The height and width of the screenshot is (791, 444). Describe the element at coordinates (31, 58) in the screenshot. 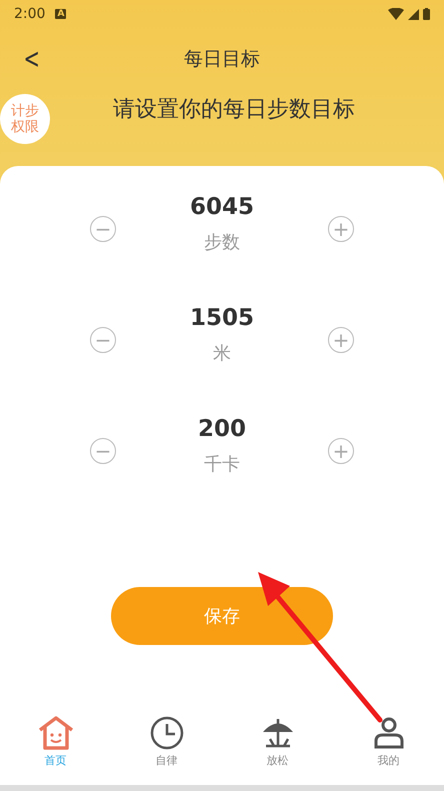

I see `back-button: <` at that location.